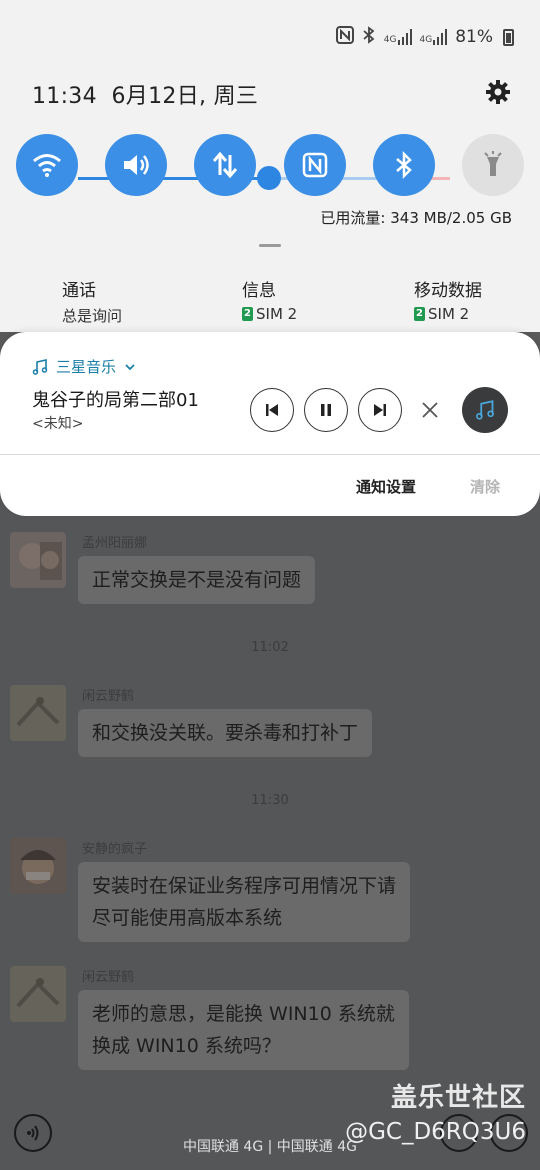 This screenshot has width=540, height=1170. What do you see at coordinates (187, 918) in the screenshot?
I see `message-text-line: 尽可能使用高版本系统` at bounding box center [187, 918].